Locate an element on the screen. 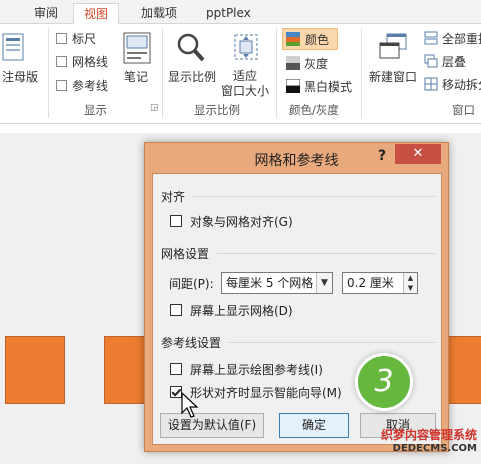  ribbon-tab-bar: 审阅 视图 加载项 pptPlex is located at coordinates (240, 12).